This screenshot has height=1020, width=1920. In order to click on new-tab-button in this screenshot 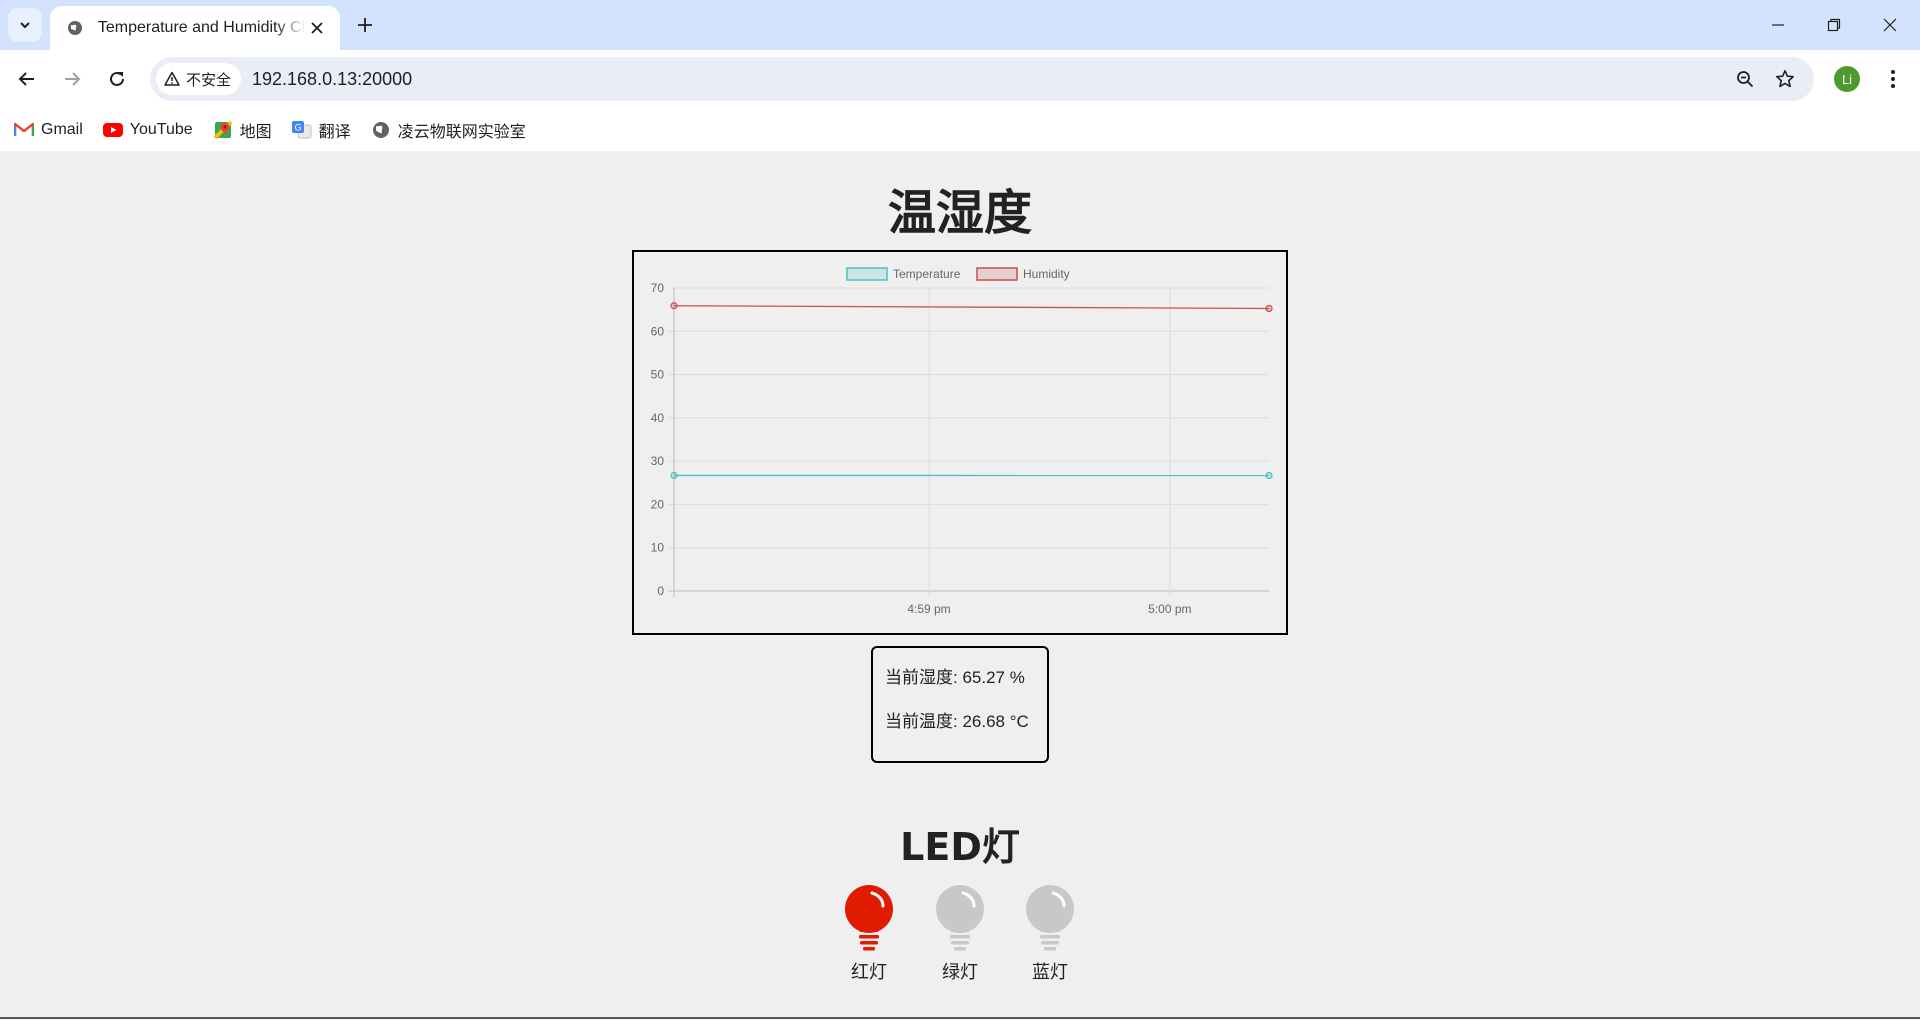, I will do `click(365, 25)`.